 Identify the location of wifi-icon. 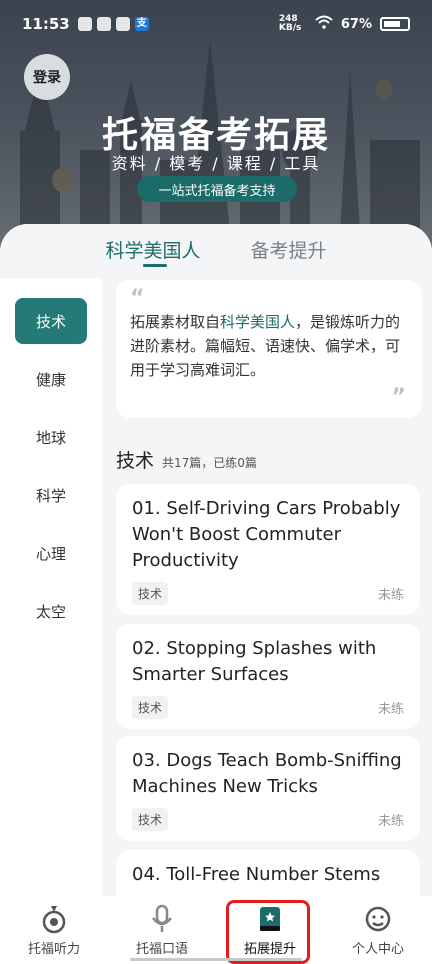
(324, 24).